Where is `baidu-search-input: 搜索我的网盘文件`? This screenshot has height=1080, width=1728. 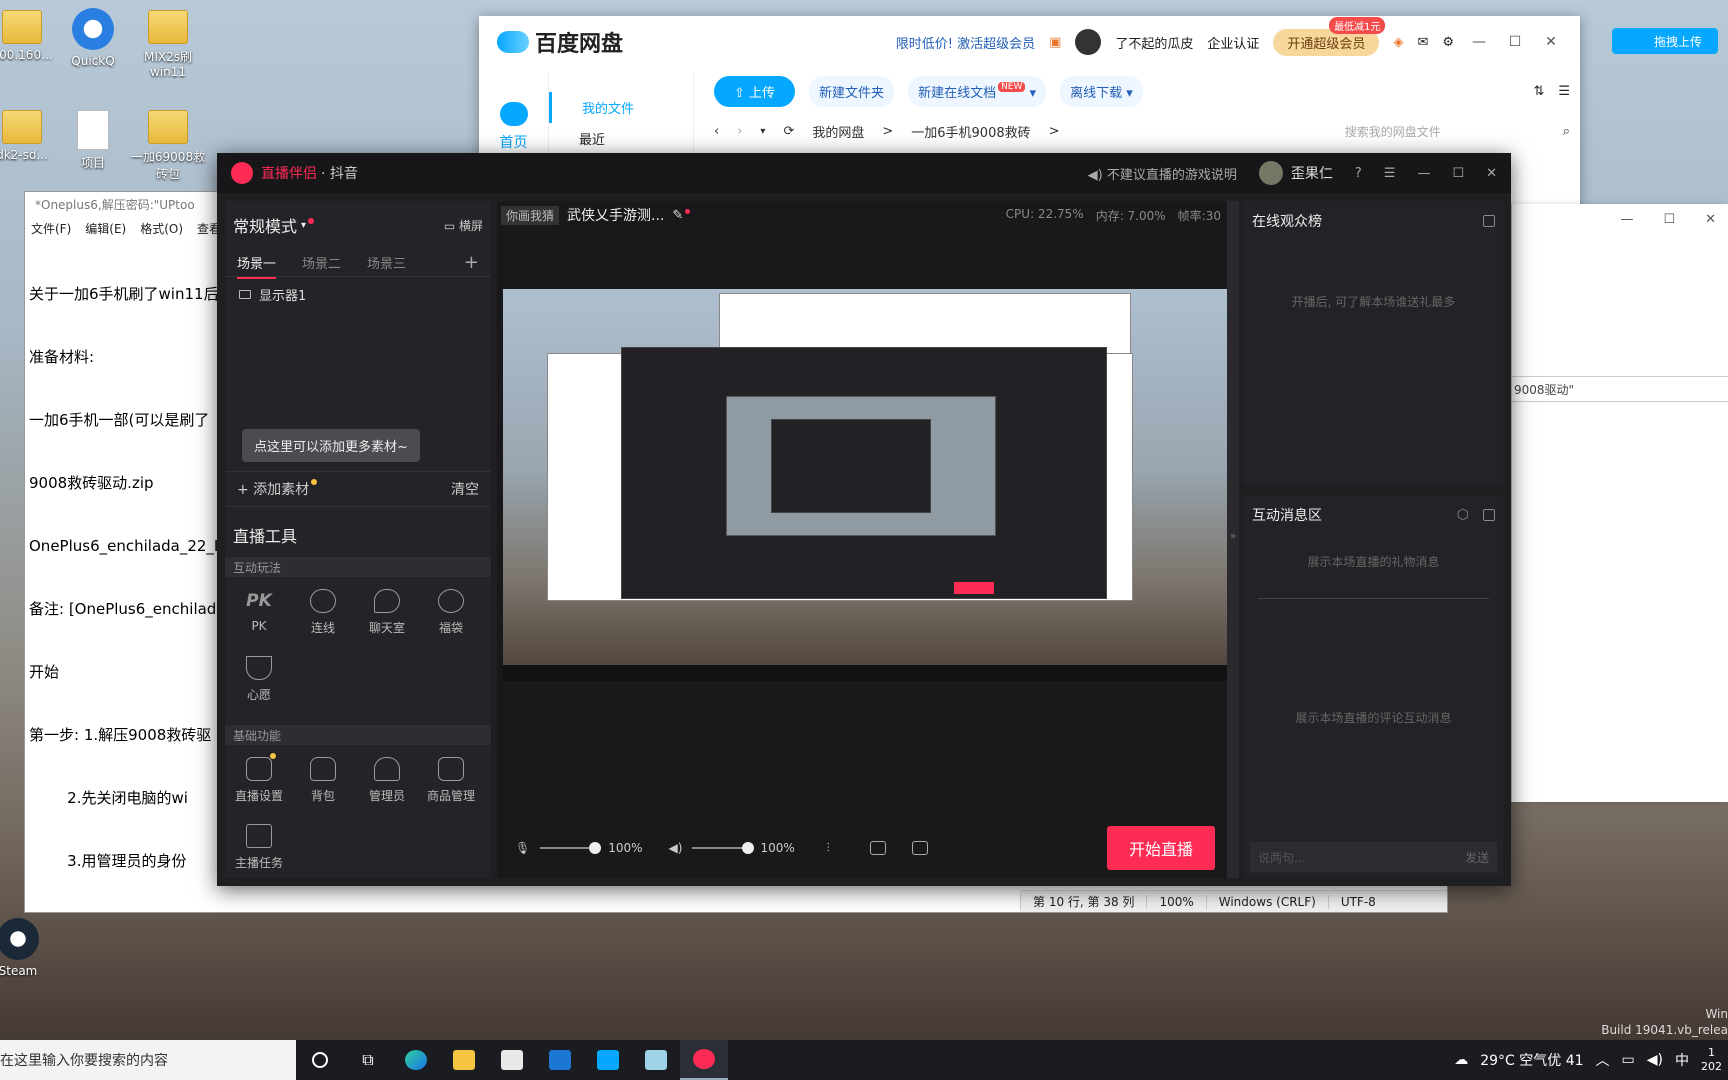 baidu-search-input: 搜索我的网盘文件 is located at coordinates (1445, 131).